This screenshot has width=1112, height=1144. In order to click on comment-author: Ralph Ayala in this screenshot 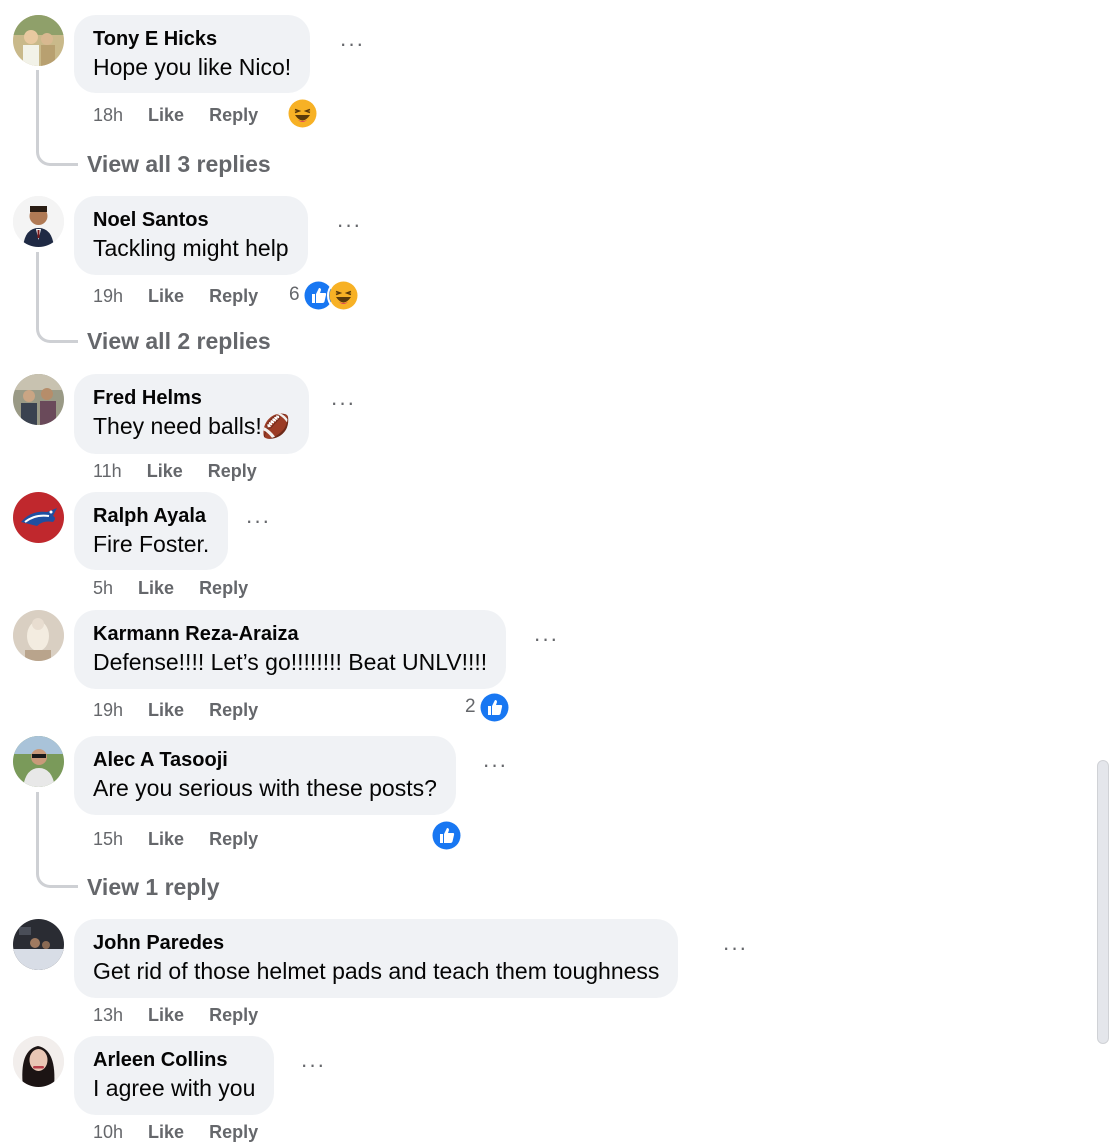, I will do `click(151, 516)`.